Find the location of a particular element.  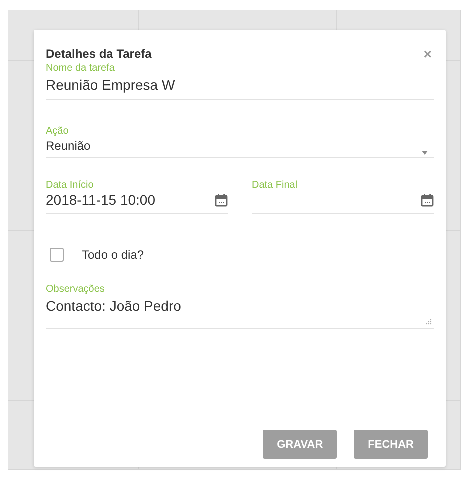

start-date-field: Data Início 2018-11-15 10:00 is located at coordinates (137, 197).